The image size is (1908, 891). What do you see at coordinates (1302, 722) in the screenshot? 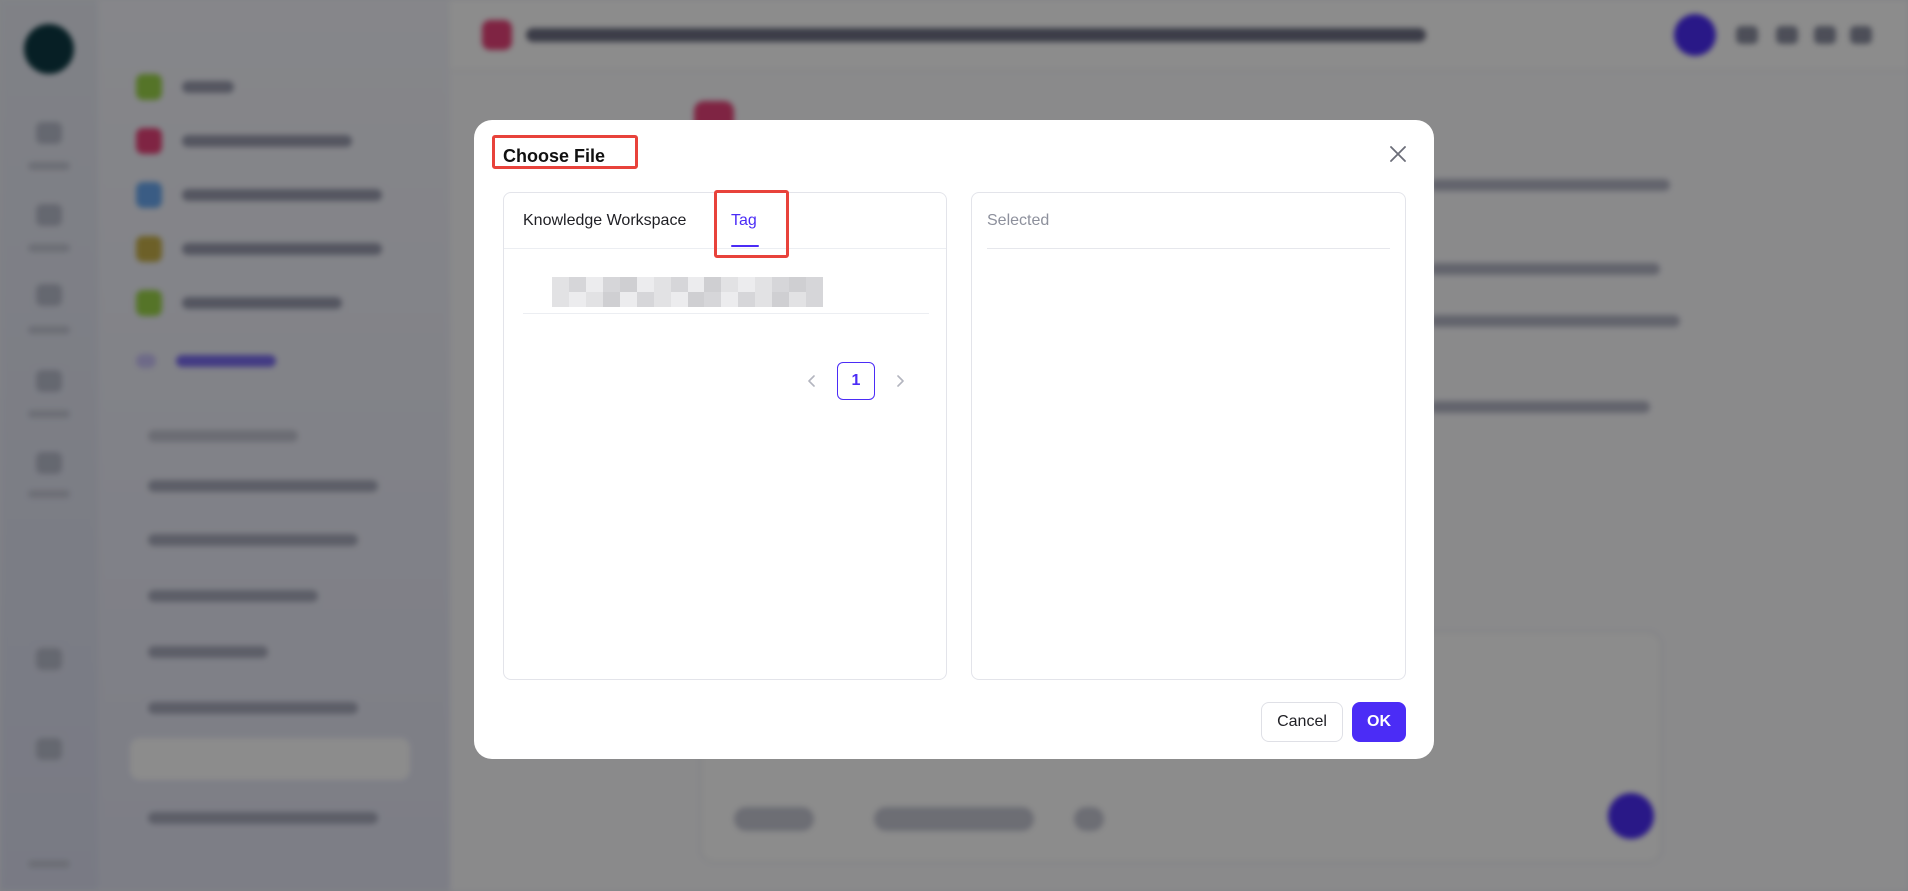
I see `cancel-button: Cancel` at bounding box center [1302, 722].